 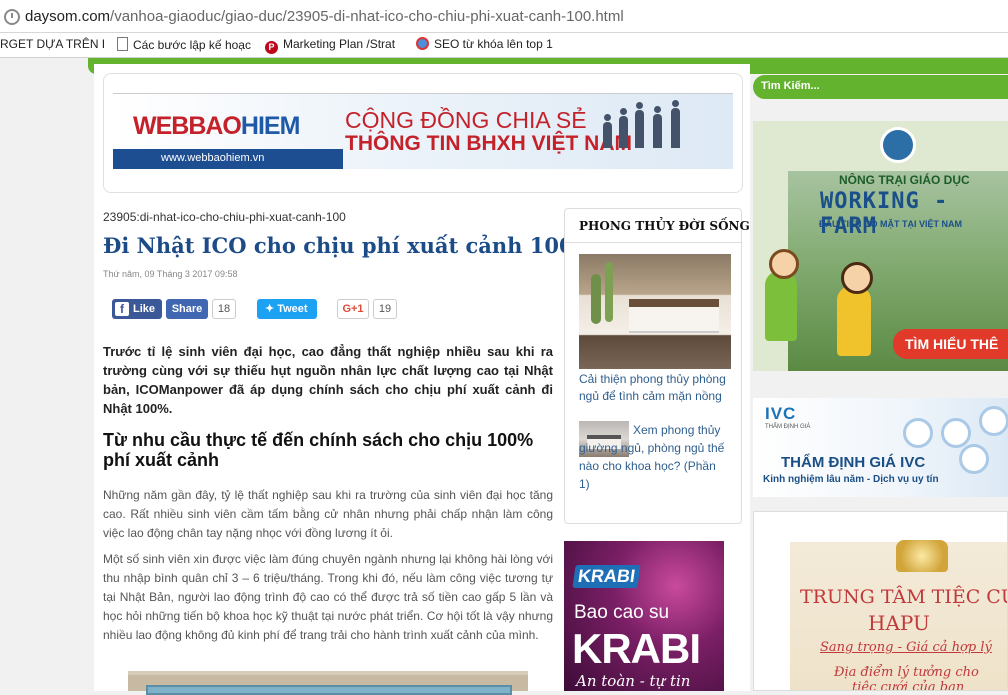 I want to click on farm-button-label: TÌM HIỂU THÊ, so click(x=952, y=344).